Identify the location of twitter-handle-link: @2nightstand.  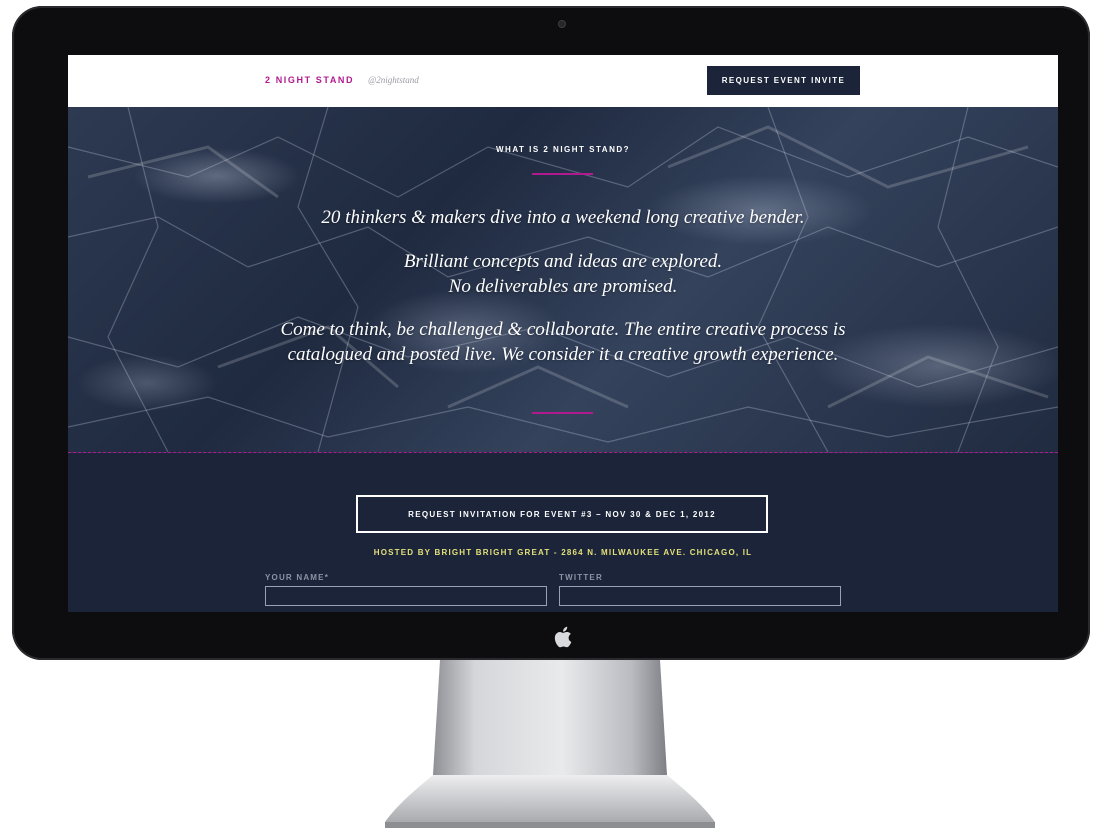
(393, 80).